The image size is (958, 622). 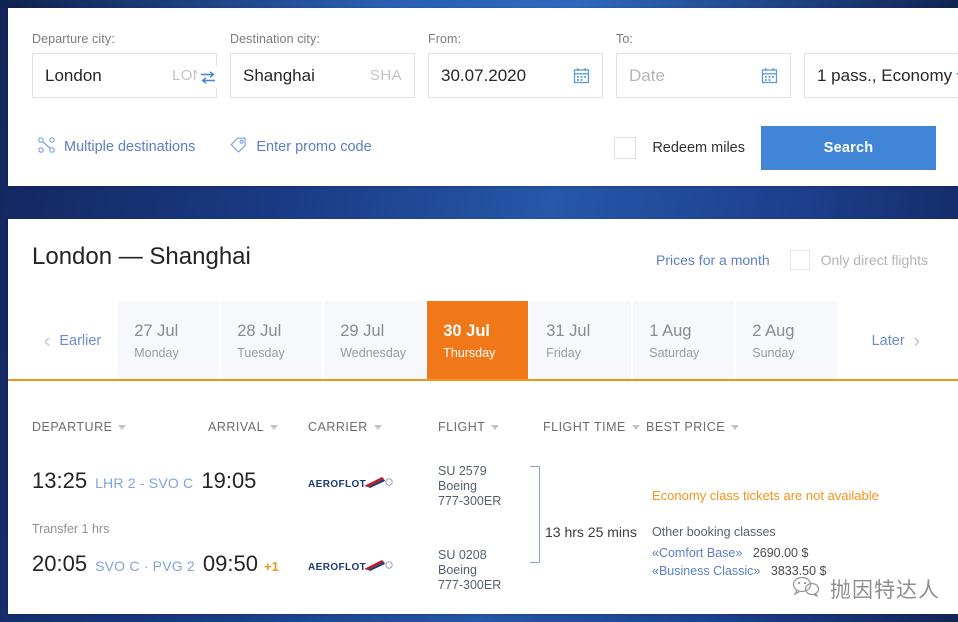 What do you see at coordinates (848, 148) in the screenshot?
I see `search-button: Search` at bounding box center [848, 148].